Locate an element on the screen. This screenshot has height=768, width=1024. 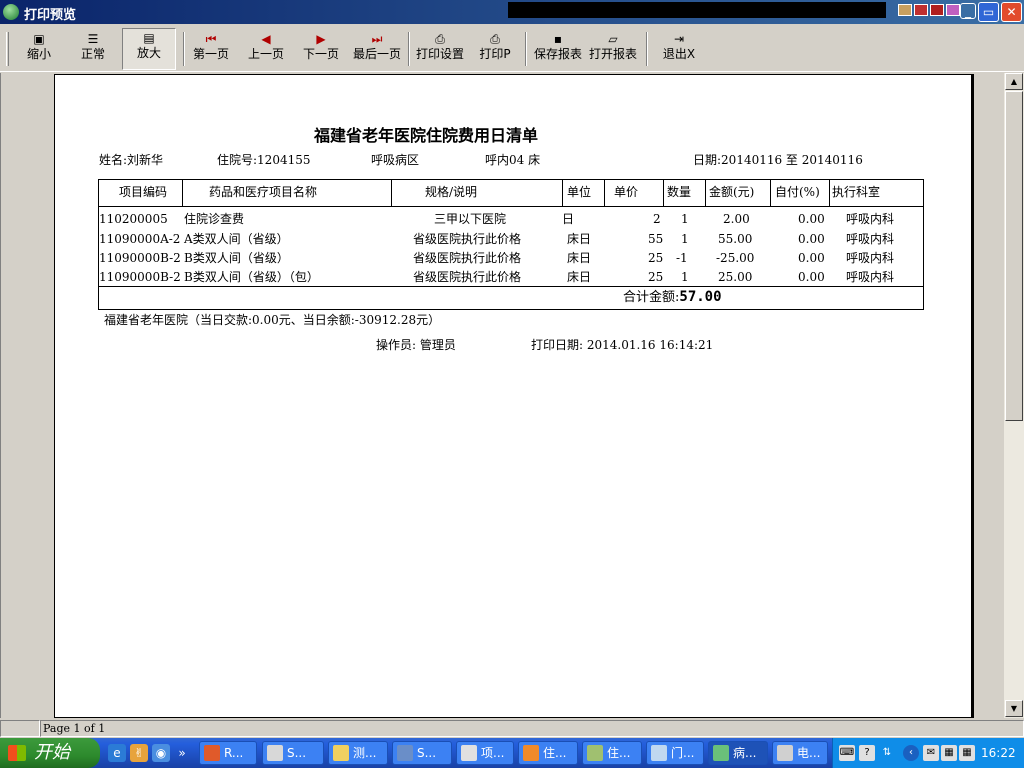
title-bar: 打印预览 _ ▭ ✕ is located at coordinates (512, 12).